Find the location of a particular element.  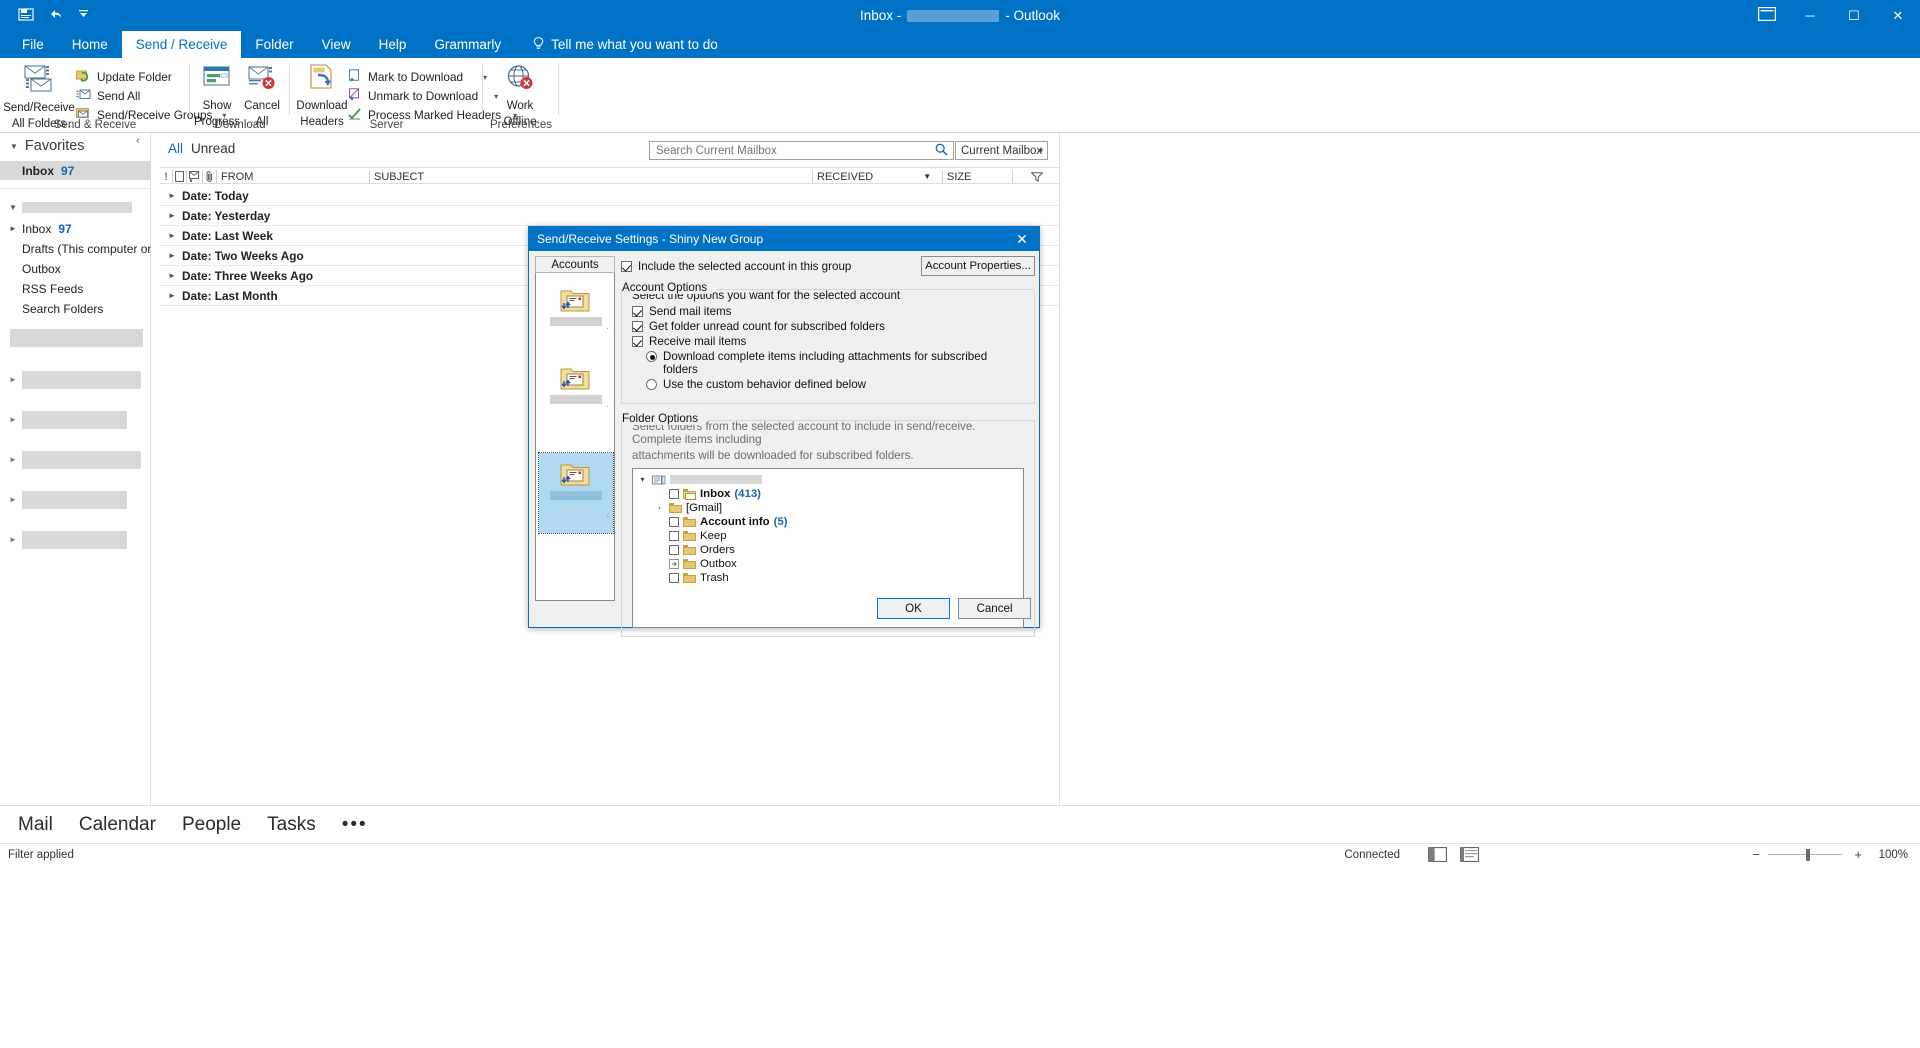

undo-icon is located at coordinates (55, 16).